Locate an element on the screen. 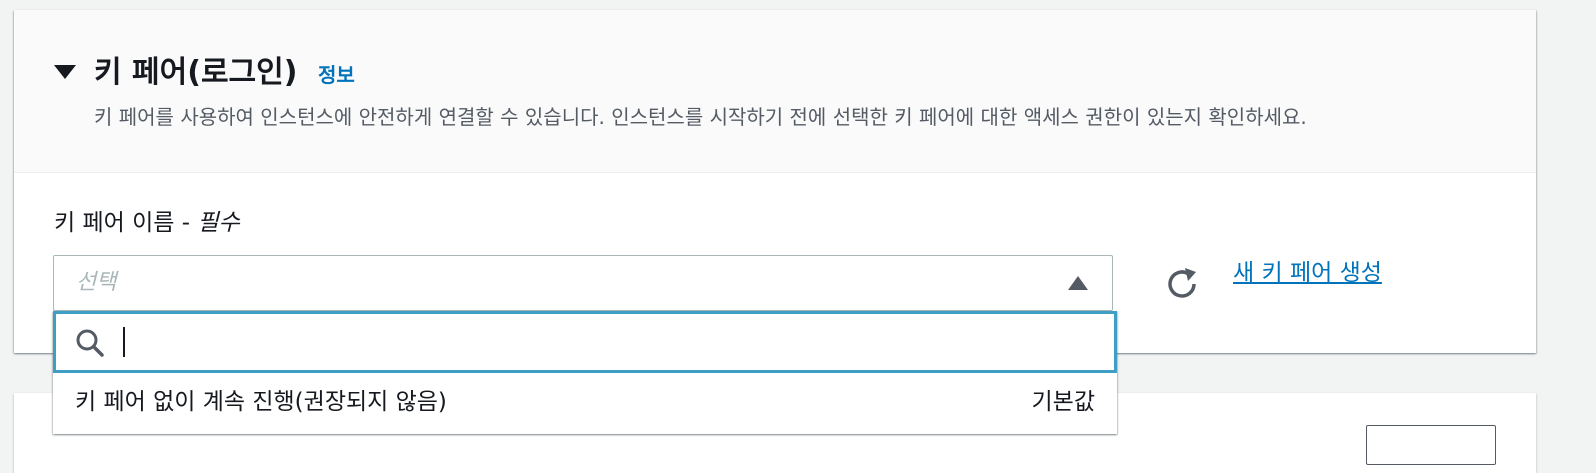 This screenshot has width=1596, height=473. next-section-button is located at coordinates (1431, 445).